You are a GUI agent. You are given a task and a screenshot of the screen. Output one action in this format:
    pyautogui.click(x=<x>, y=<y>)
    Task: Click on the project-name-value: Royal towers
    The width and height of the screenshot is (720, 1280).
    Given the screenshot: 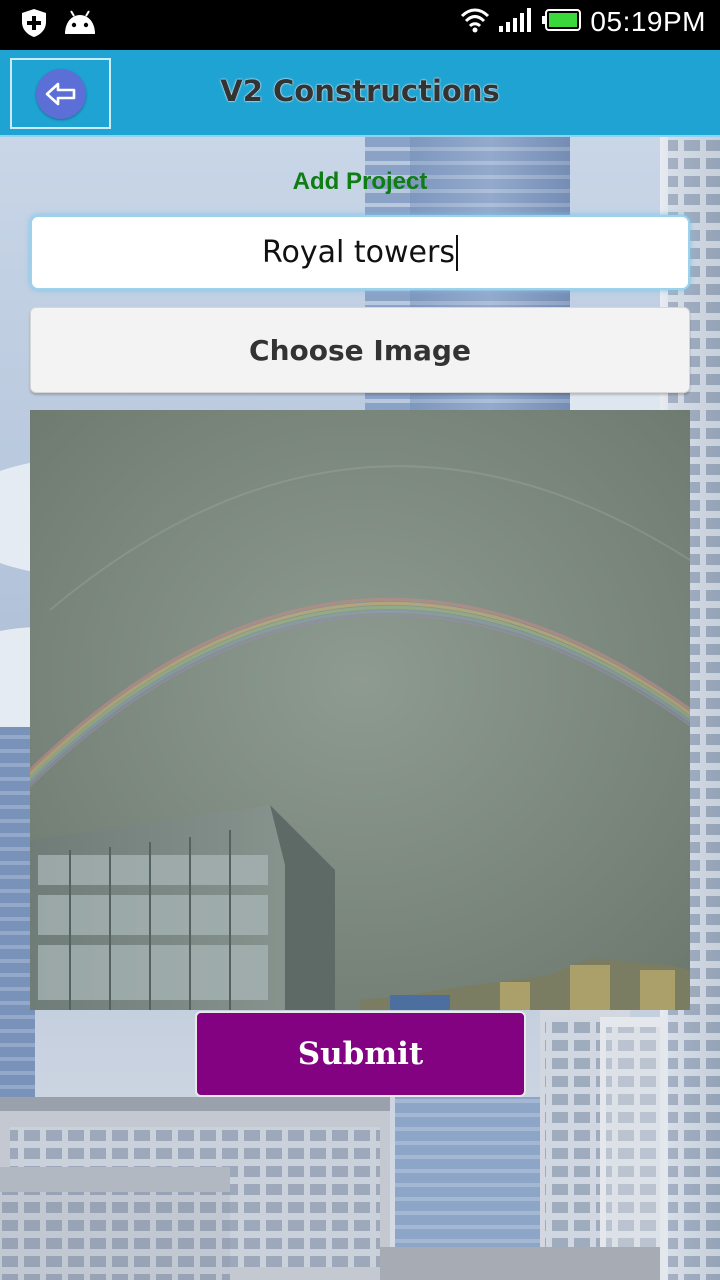 What is the action you would take?
    pyautogui.click(x=358, y=252)
    